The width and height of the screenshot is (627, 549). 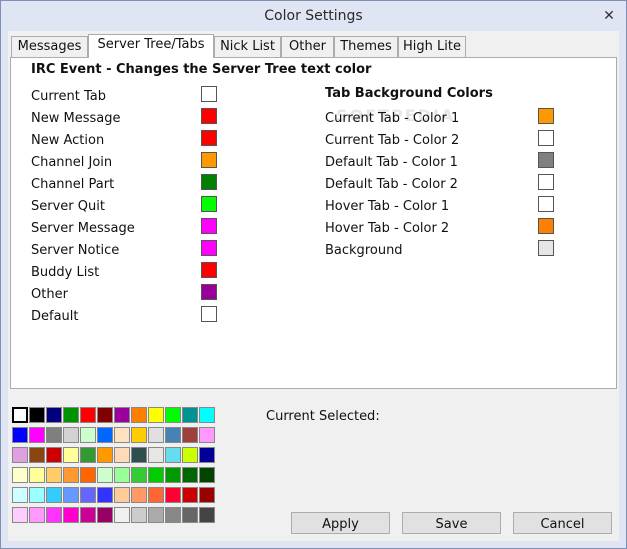 I want to click on close-icon: ✕, so click(x=609, y=16).